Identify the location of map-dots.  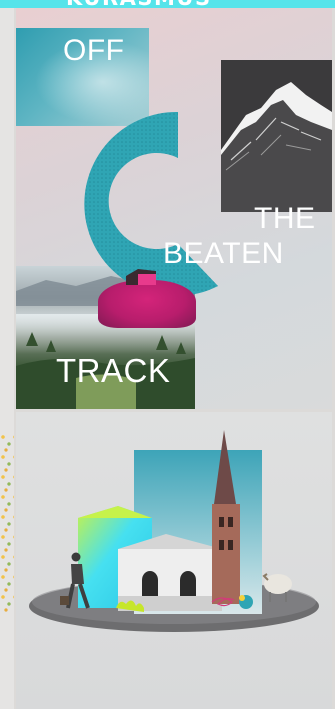
(7, 523).